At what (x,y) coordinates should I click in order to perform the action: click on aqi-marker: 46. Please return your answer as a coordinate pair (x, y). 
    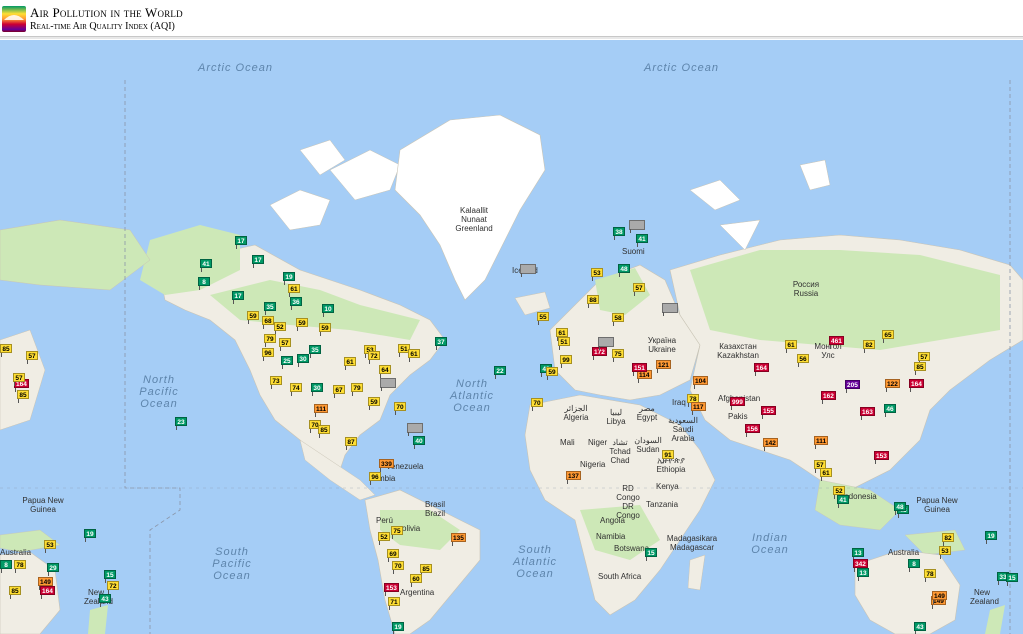
    Looking at the image, I should click on (890, 410).